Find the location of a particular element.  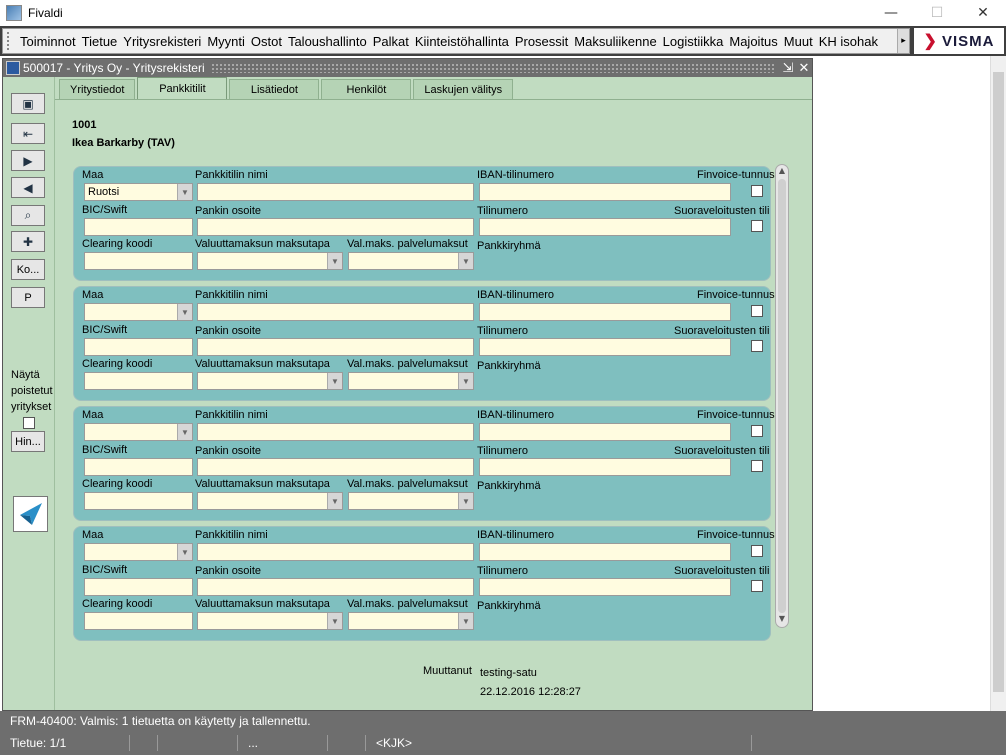

mdi-scroll-thumb is located at coordinates (998, 382).